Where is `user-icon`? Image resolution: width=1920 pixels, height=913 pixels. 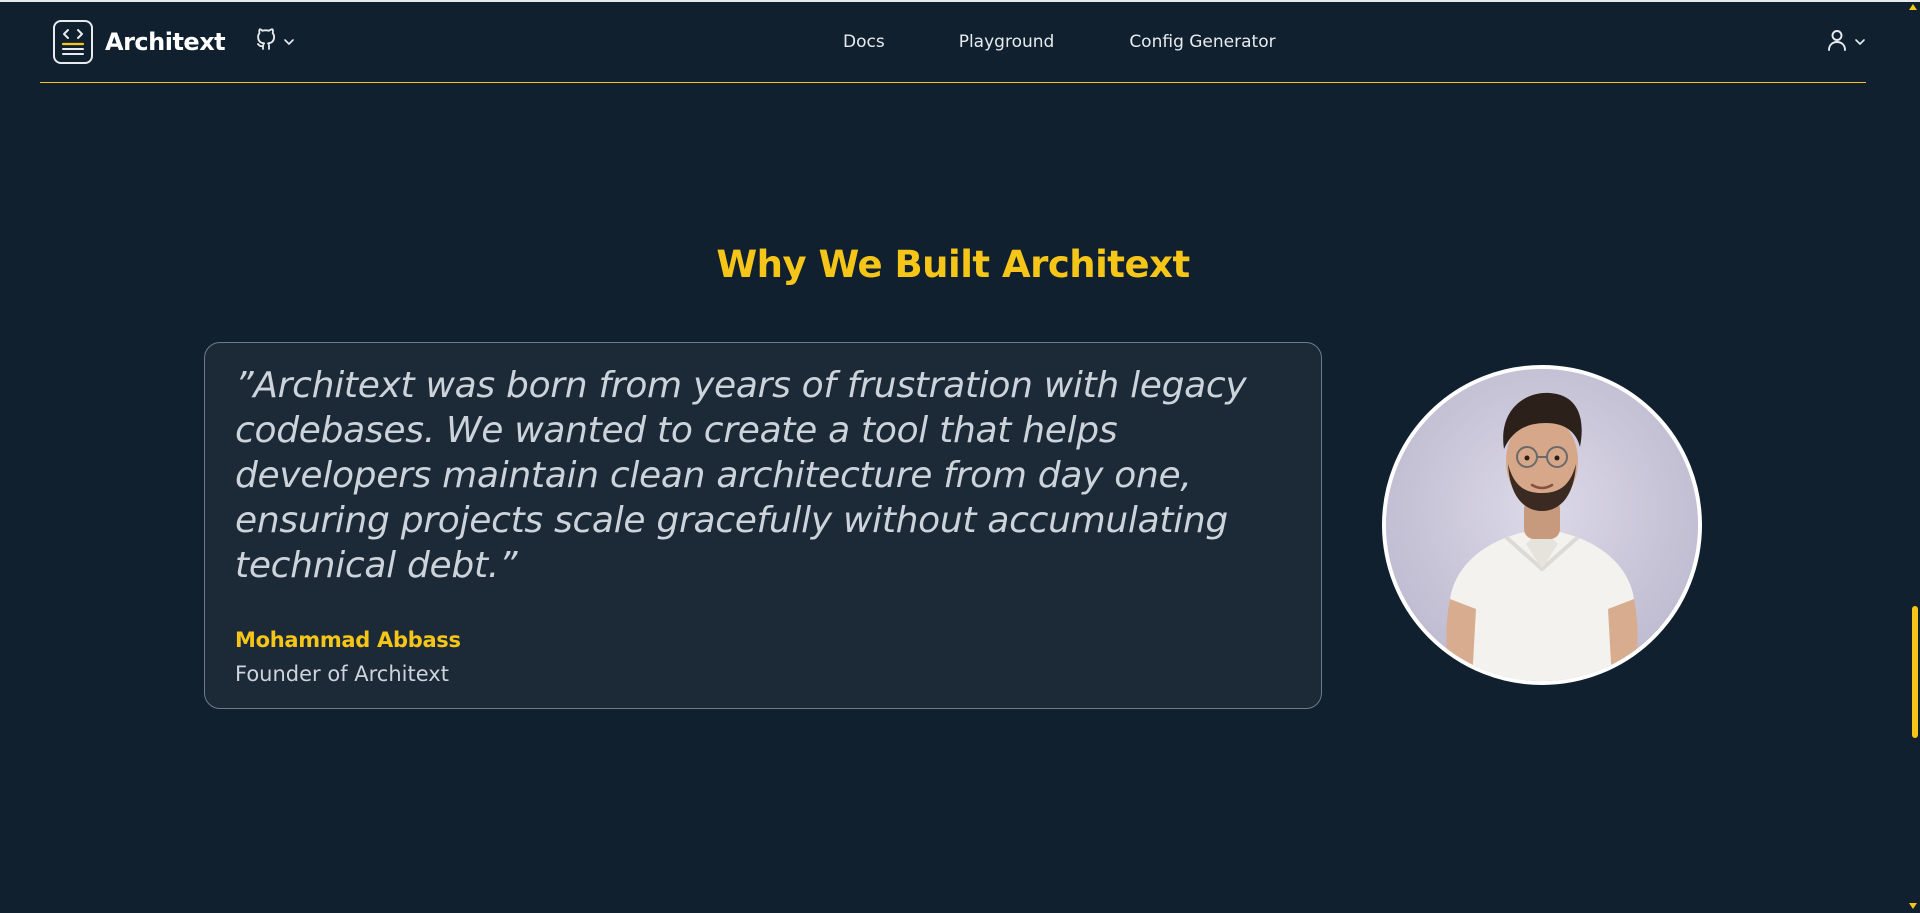 user-icon is located at coordinates (1837, 42).